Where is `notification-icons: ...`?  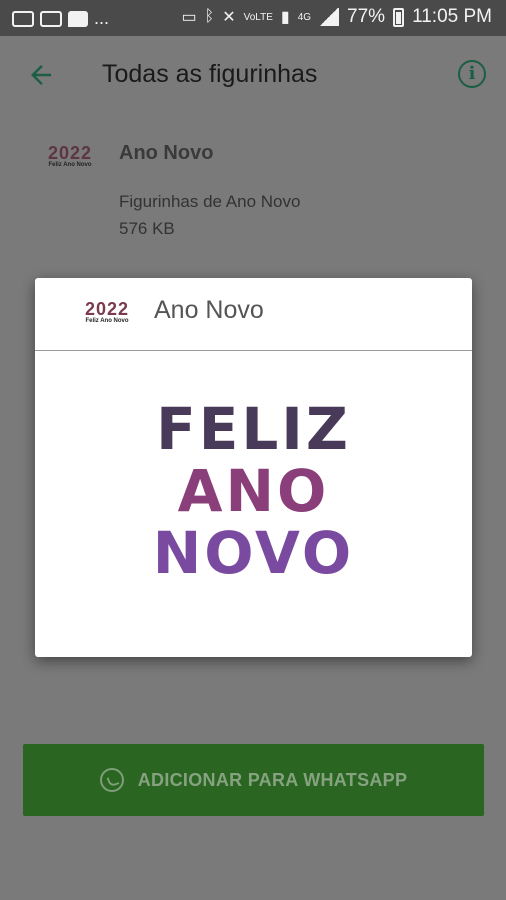 notification-icons: ... is located at coordinates (60, 18).